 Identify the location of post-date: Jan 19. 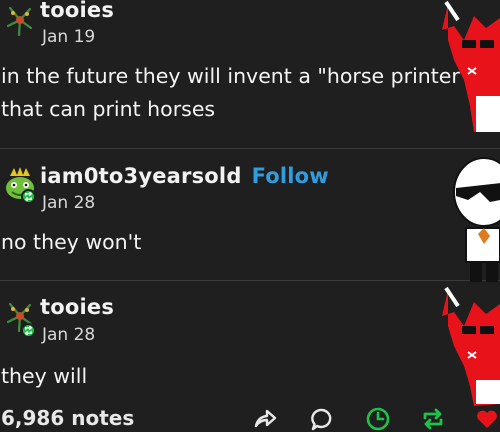
(69, 37).